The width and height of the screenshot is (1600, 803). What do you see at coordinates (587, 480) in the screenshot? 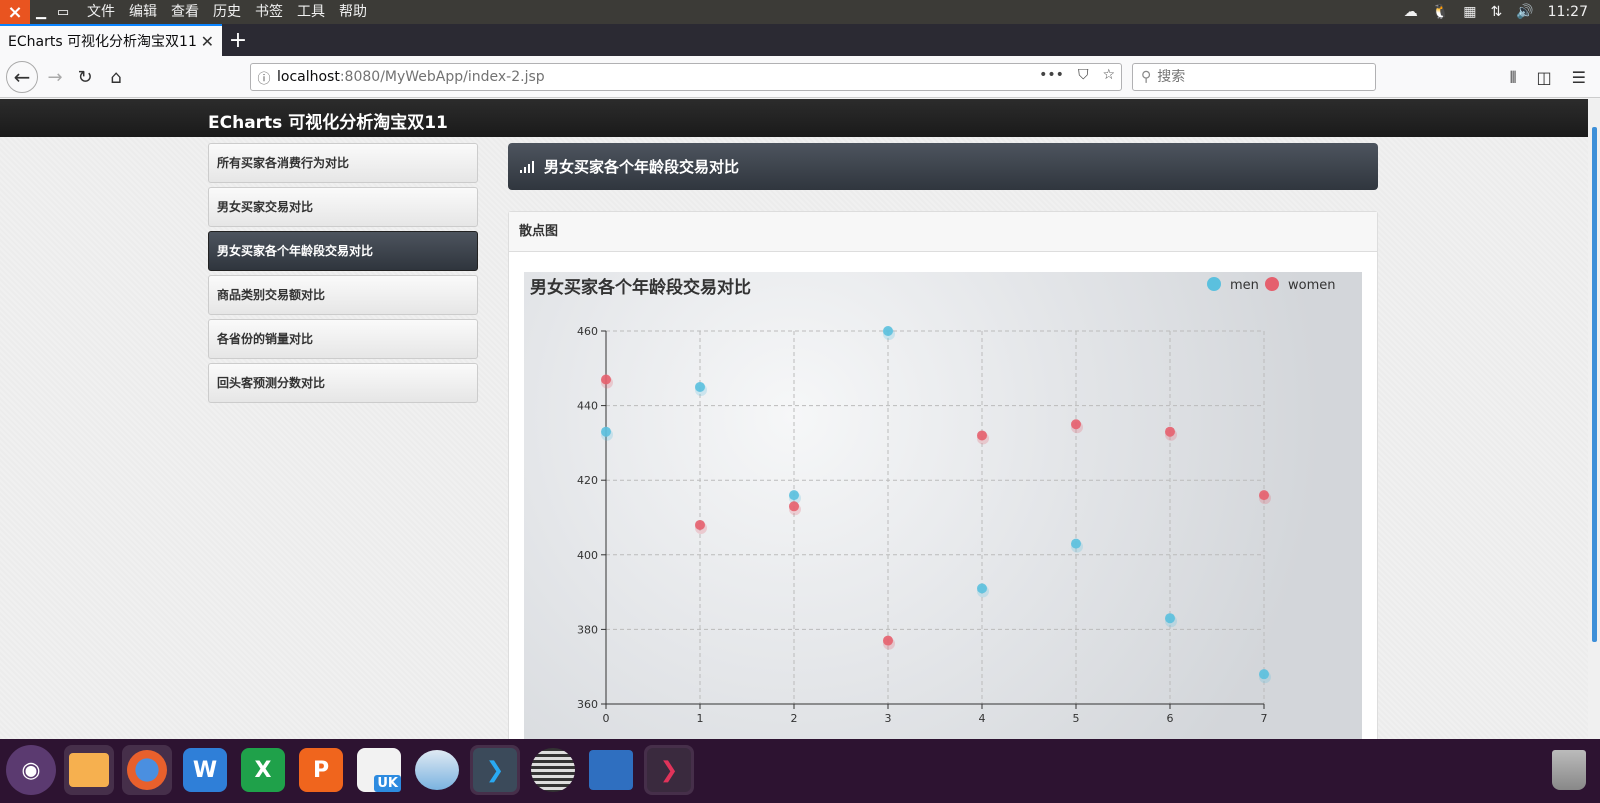
I see `y-tick-label: 420` at bounding box center [587, 480].